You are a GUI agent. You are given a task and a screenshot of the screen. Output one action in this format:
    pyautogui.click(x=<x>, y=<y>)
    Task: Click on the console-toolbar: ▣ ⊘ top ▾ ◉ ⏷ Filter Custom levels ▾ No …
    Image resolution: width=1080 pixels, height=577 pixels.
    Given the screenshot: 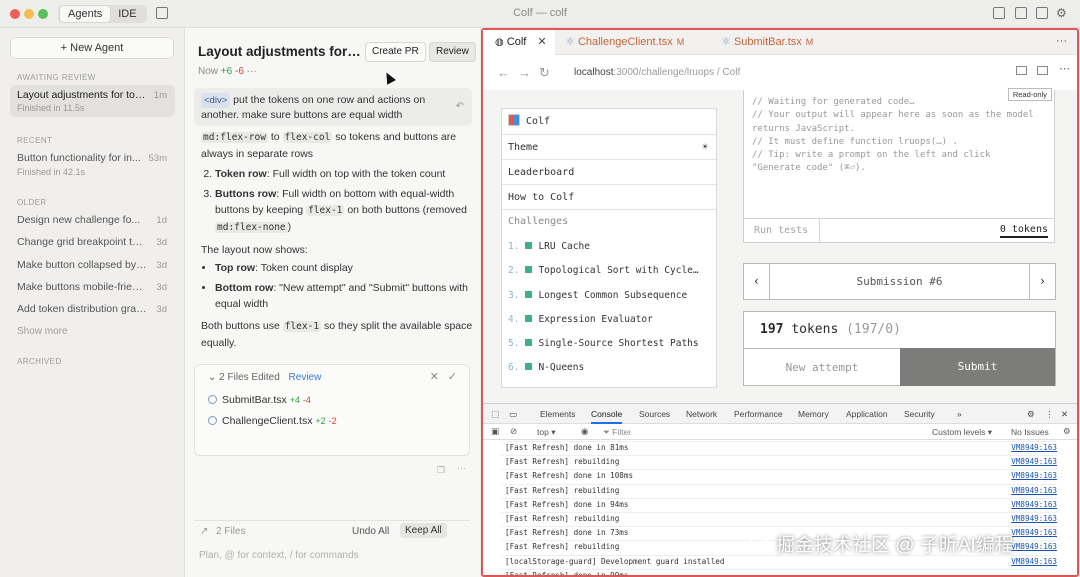 What is the action you would take?
    pyautogui.click(x=780, y=432)
    